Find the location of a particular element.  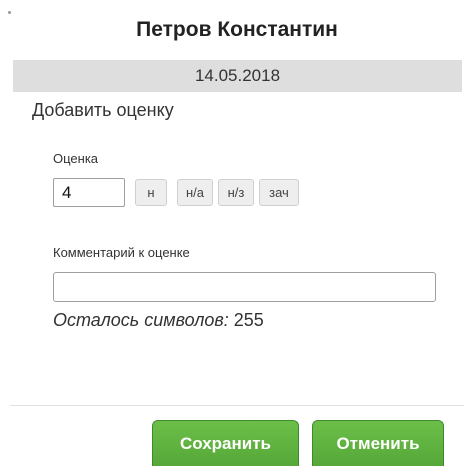

corner-dot is located at coordinates (9, 12).